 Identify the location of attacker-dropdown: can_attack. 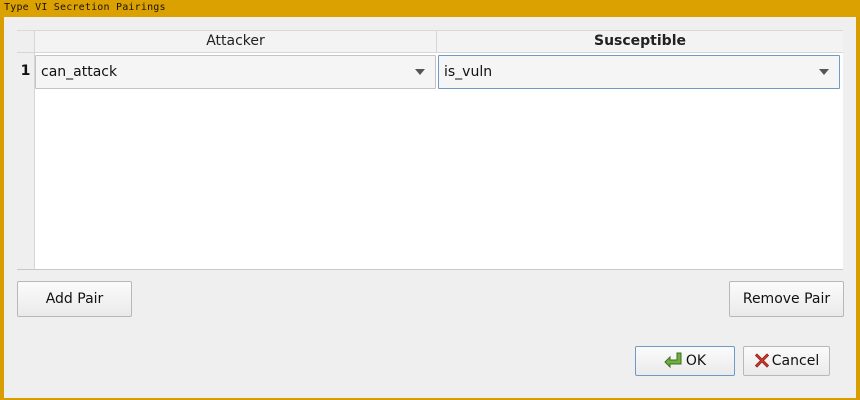
(235, 72).